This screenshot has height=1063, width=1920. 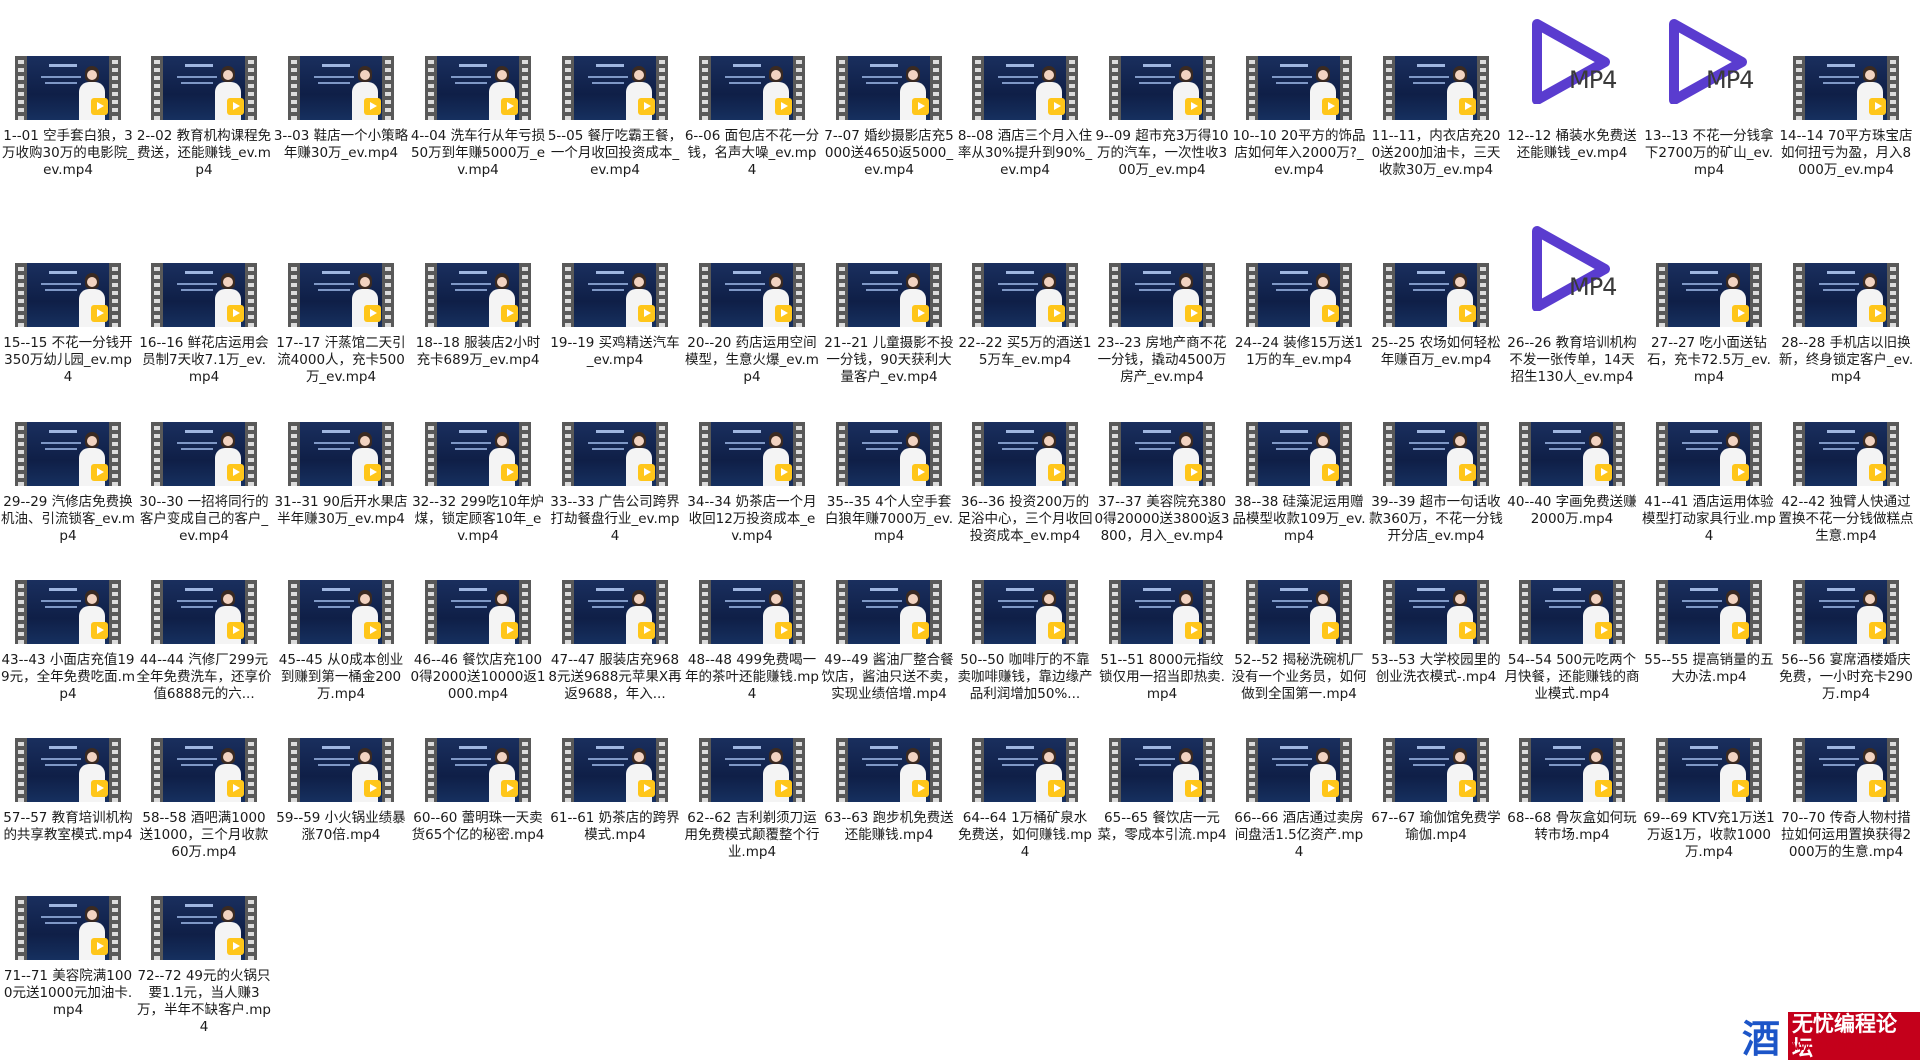 What do you see at coordinates (889, 360) in the screenshot?
I see `file-name-label: 21--21 儿童摄影不投一分钱，90天获利大量客户_ev.mp4` at bounding box center [889, 360].